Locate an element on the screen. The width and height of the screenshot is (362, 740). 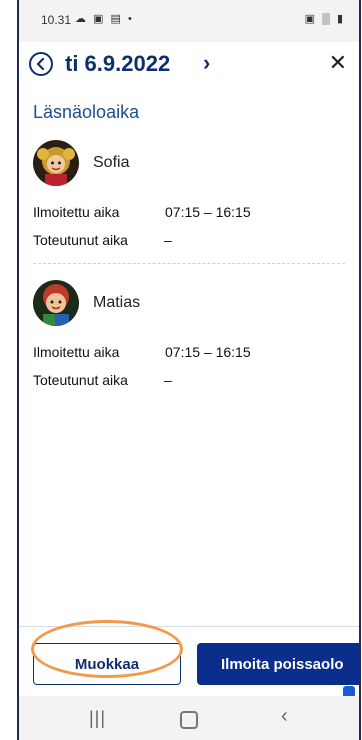
recent-apps-button: ||| is located at coordinates (97, 718).